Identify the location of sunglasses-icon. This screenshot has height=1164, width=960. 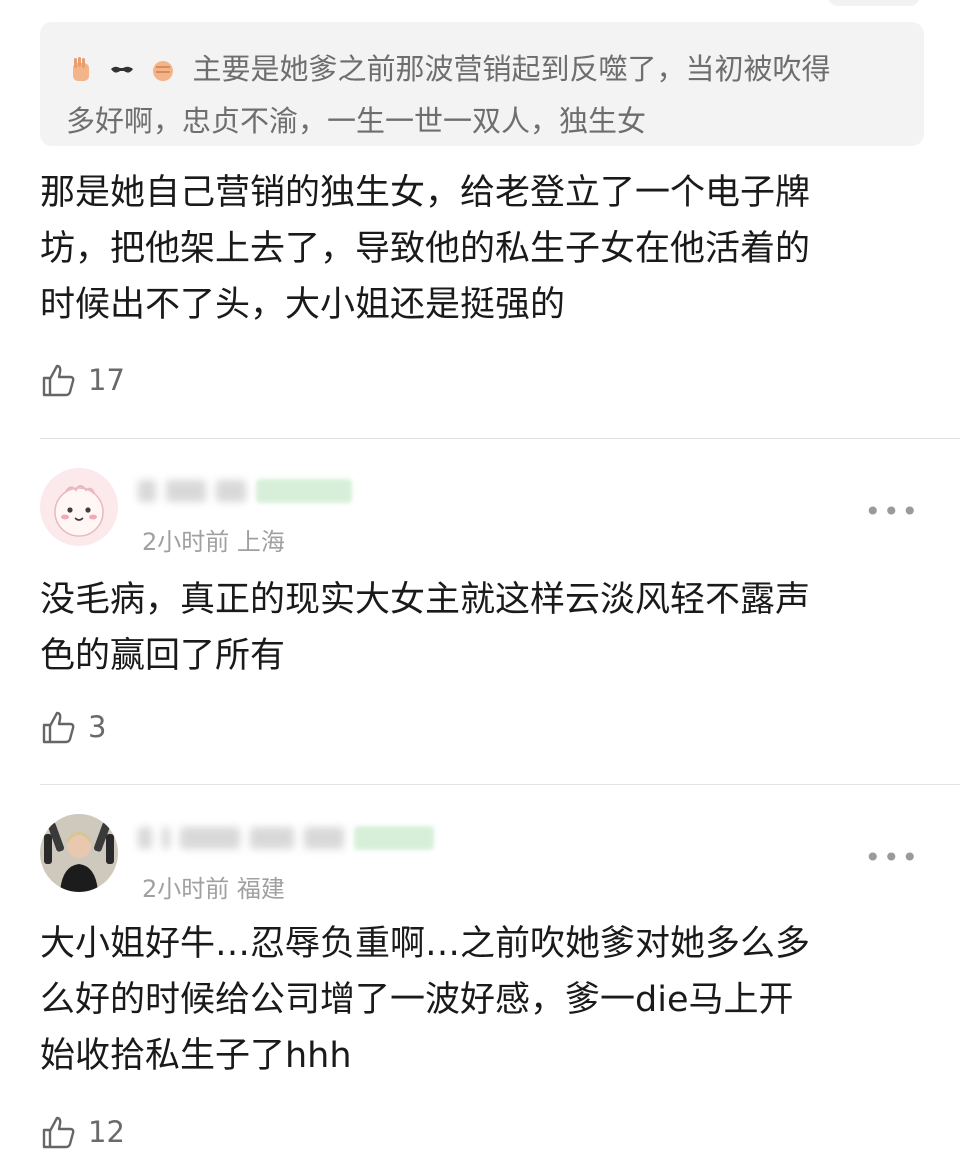
(122, 69).